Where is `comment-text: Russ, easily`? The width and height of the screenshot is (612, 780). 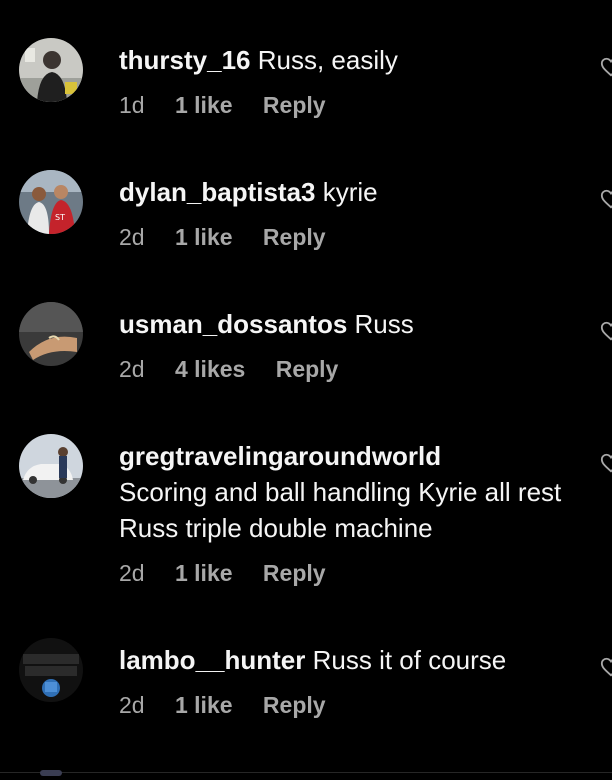 comment-text: Russ, easily is located at coordinates (327, 60).